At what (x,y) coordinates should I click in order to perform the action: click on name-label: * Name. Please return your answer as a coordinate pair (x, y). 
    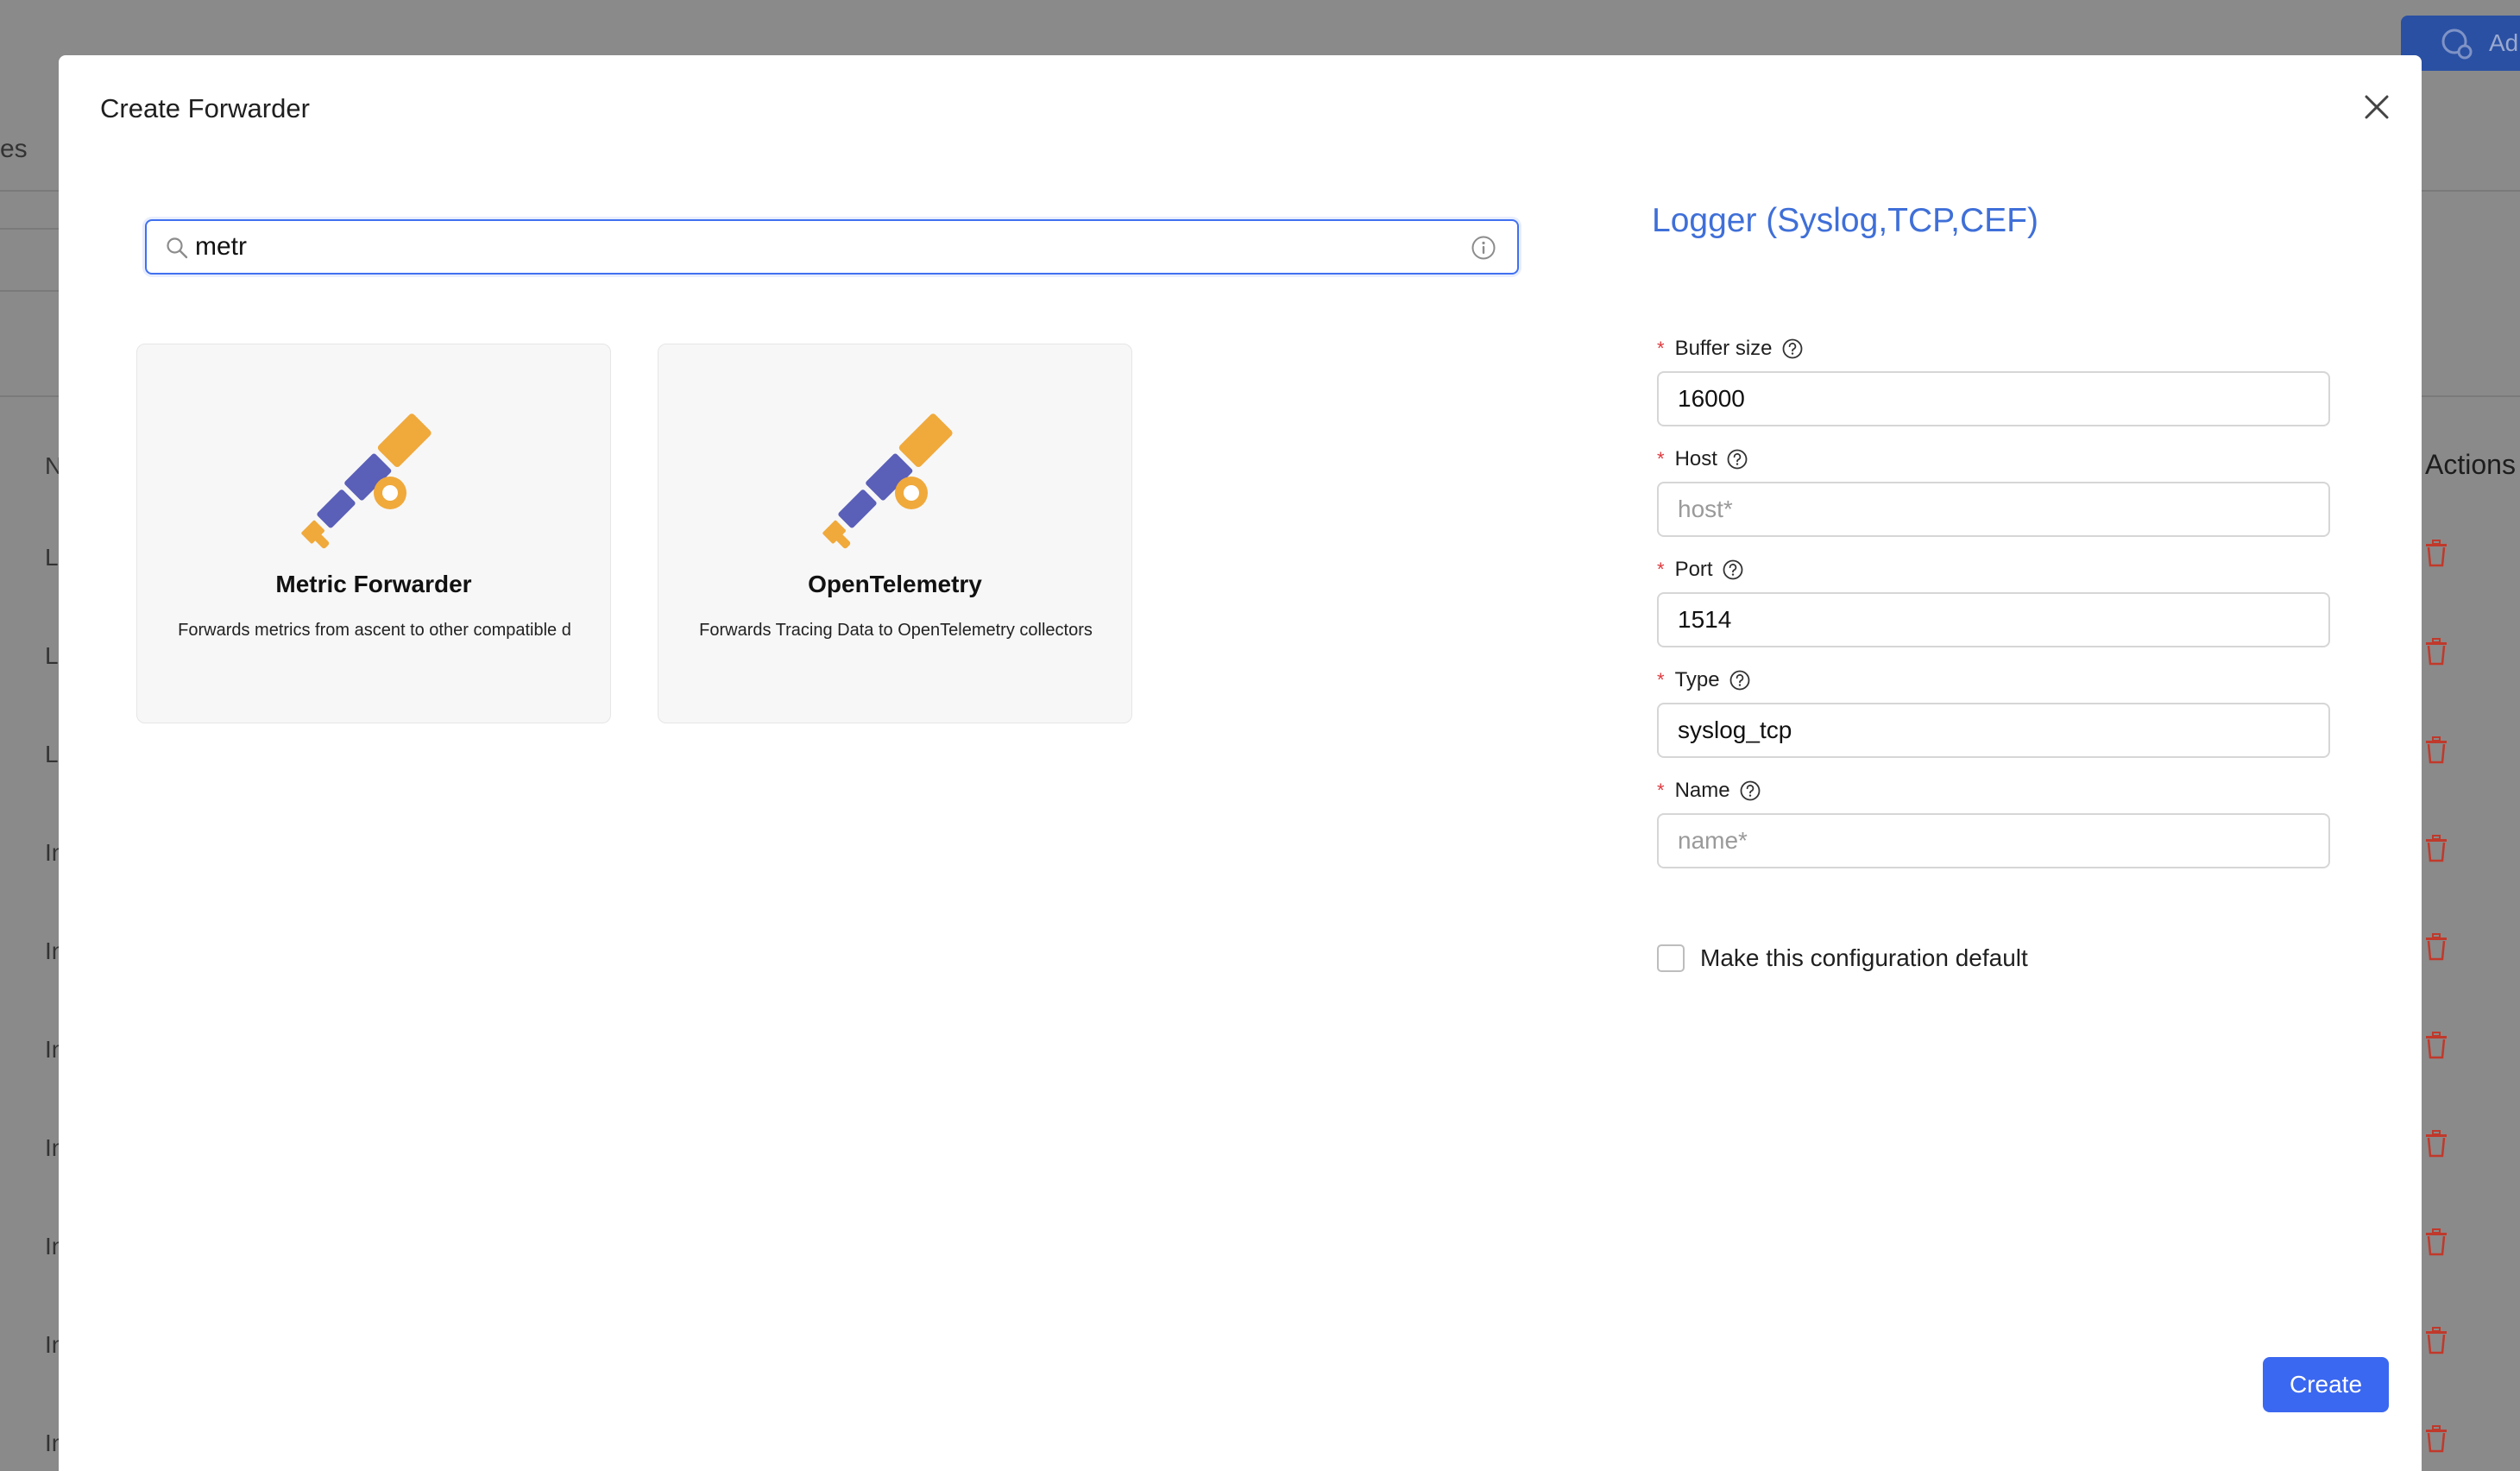
    Looking at the image, I should click on (1709, 791).